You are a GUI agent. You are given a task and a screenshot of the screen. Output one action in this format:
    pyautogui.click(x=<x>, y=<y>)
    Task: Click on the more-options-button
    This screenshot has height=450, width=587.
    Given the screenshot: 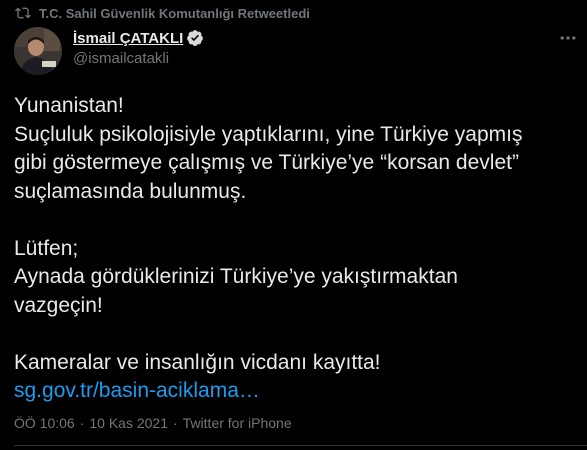 What is the action you would take?
    pyautogui.click(x=568, y=38)
    